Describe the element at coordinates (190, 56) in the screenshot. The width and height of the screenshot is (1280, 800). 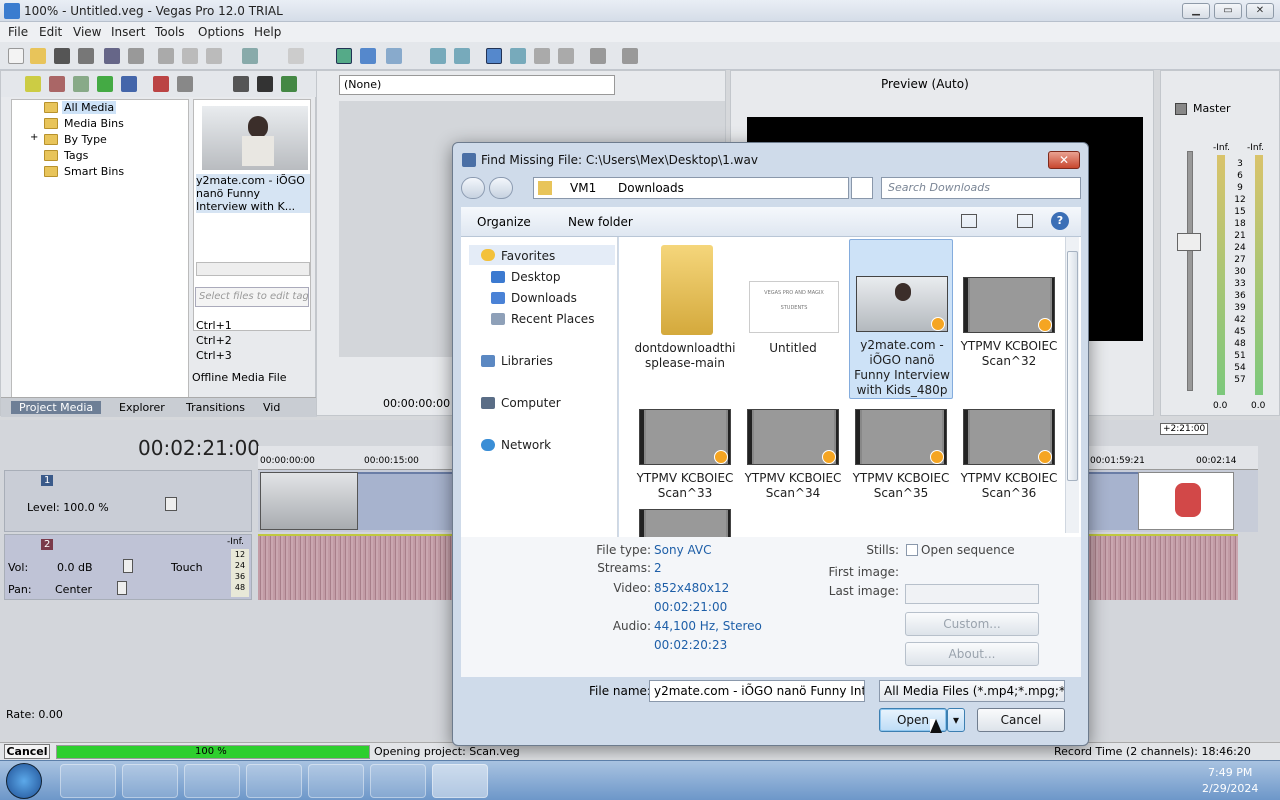
I see `copy-icon` at that location.